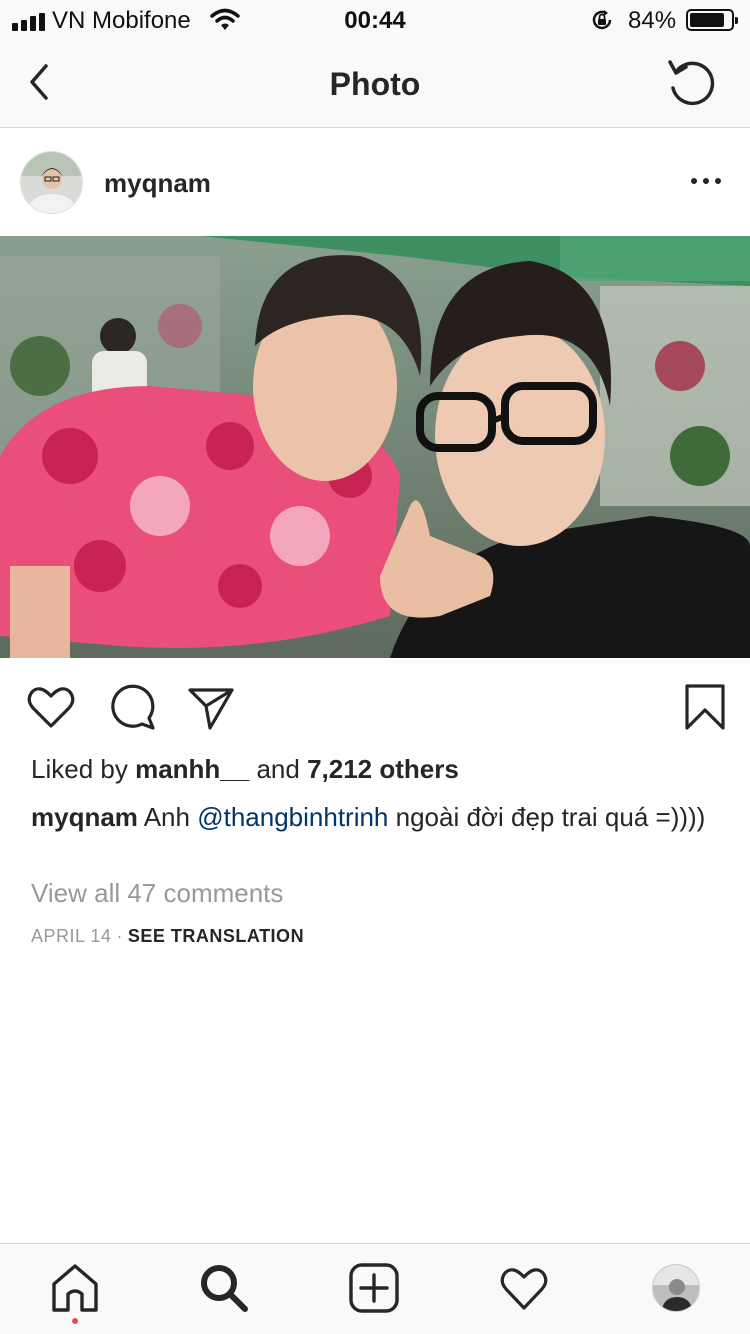 Image resolution: width=750 pixels, height=1334 pixels. I want to click on caption-text-before: Anh, so click(167, 817).